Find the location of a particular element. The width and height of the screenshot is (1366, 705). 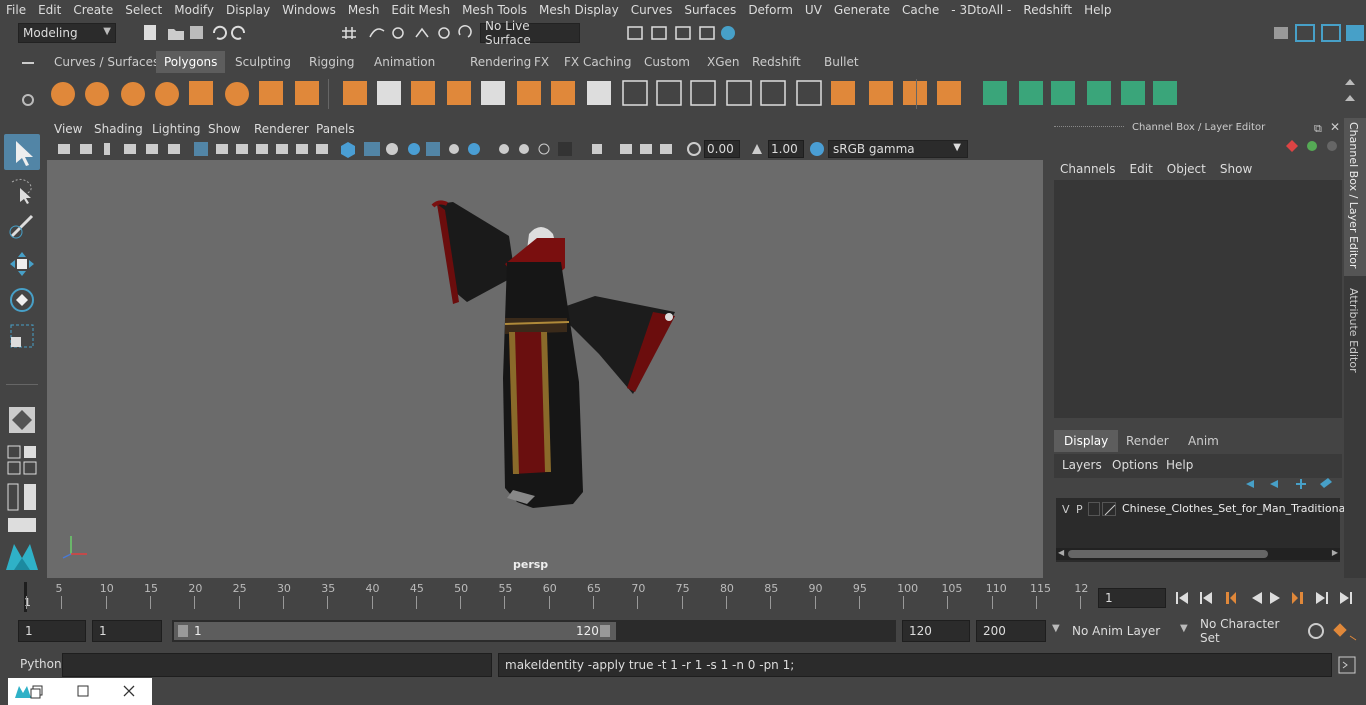

layout-quick-icon is located at coordinates (22, 460).